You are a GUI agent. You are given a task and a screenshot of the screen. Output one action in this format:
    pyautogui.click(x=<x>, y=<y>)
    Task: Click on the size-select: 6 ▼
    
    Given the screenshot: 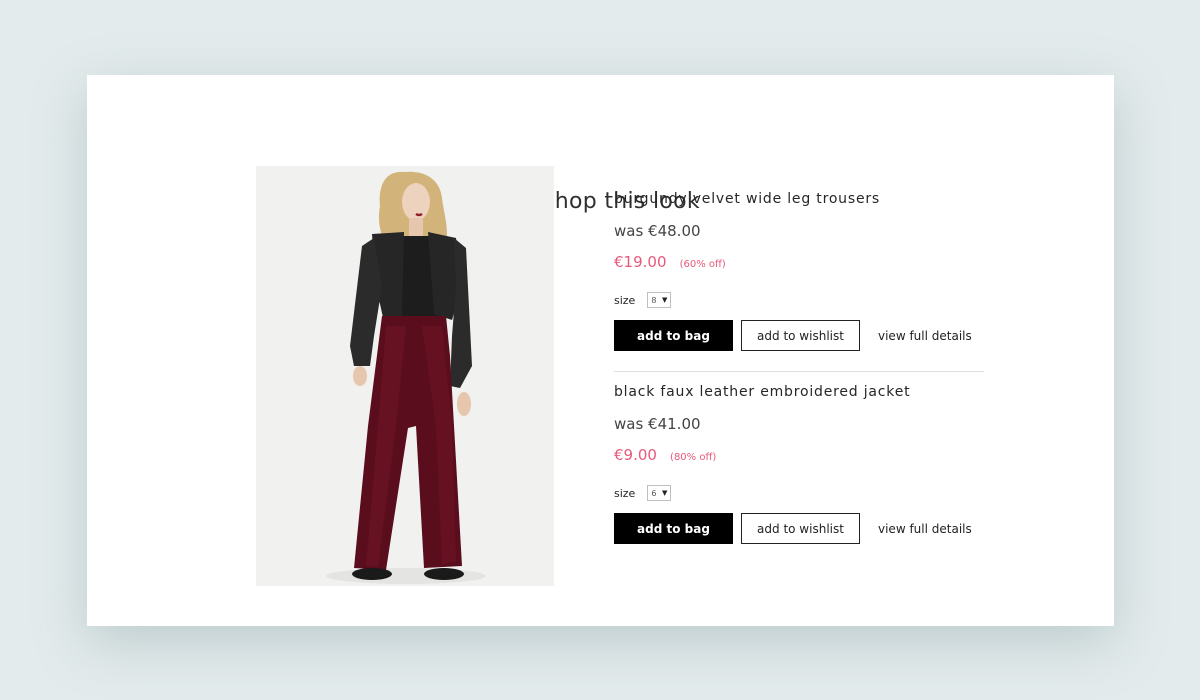 What is the action you would take?
    pyautogui.click(x=659, y=493)
    